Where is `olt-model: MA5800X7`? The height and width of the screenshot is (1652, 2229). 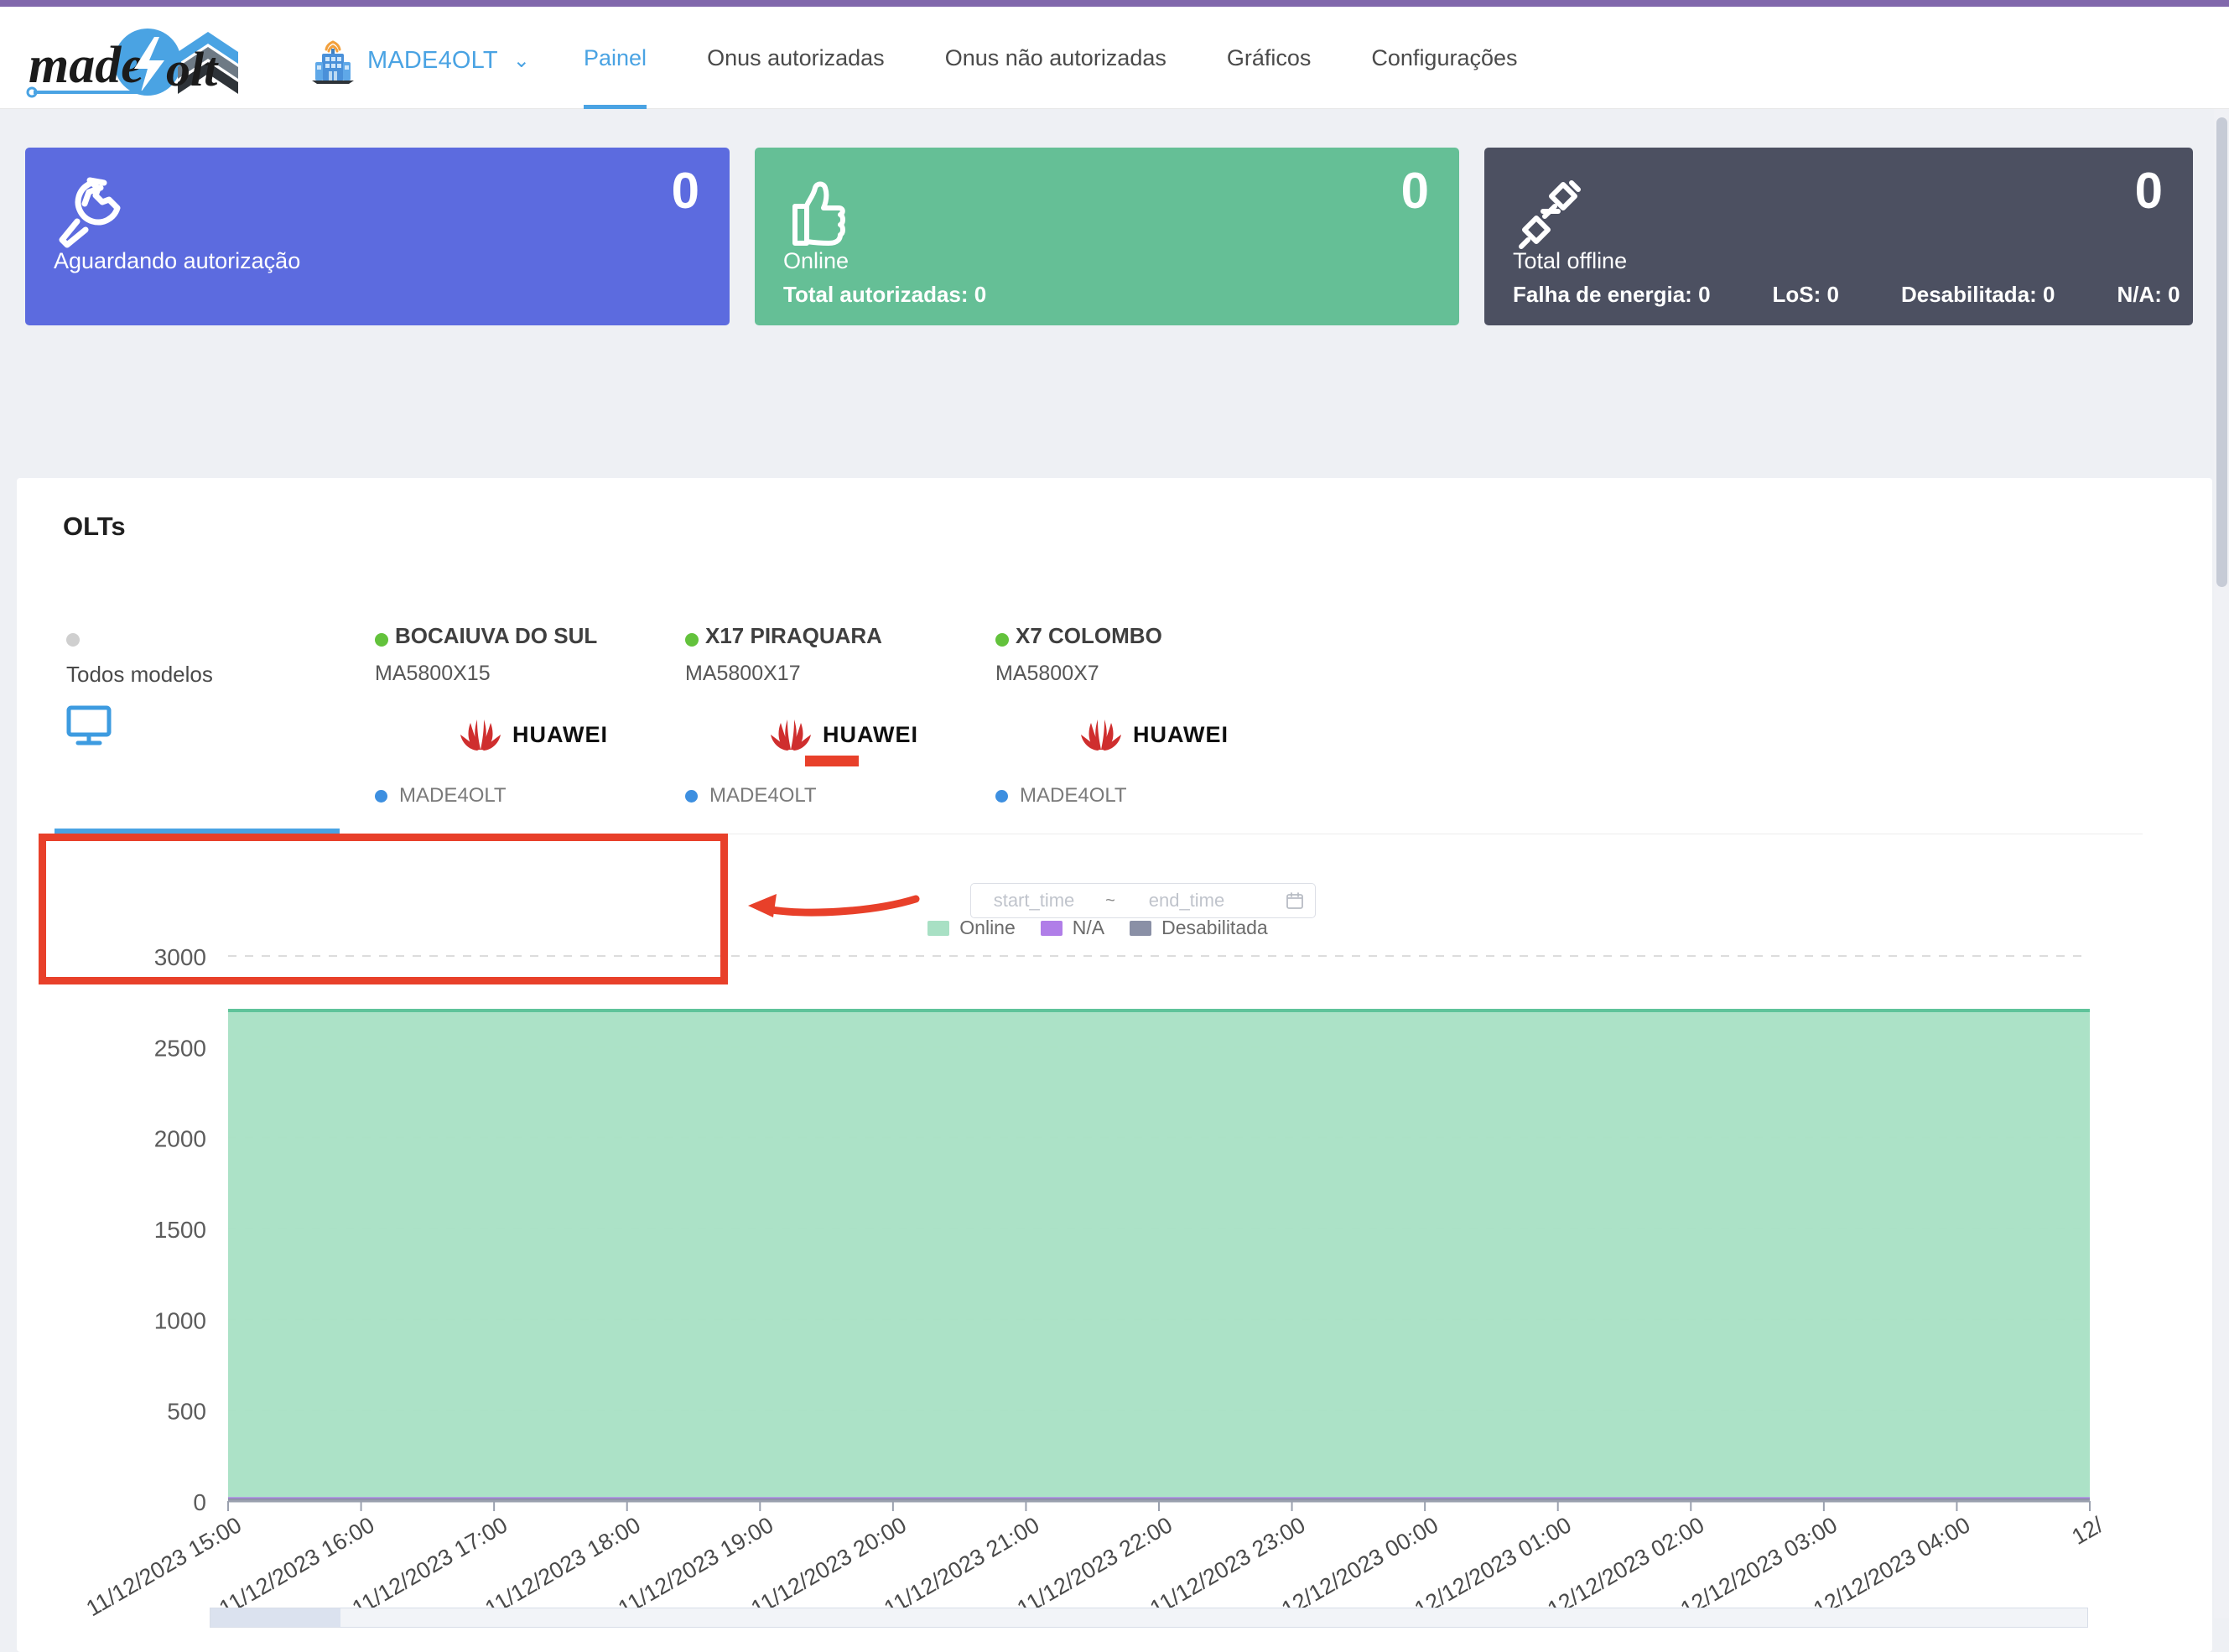
olt-model: MA5800X7 is located at coordinates (1047, 673).